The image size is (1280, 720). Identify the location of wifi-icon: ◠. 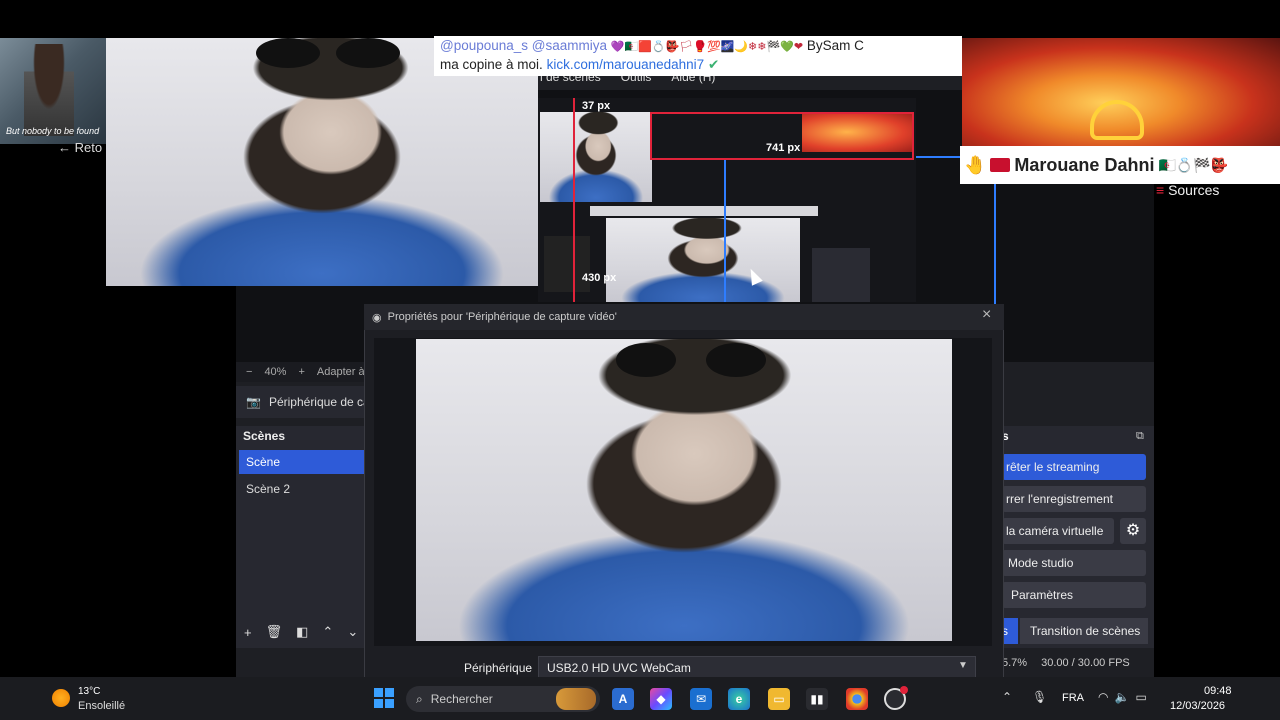
(1106, 697).